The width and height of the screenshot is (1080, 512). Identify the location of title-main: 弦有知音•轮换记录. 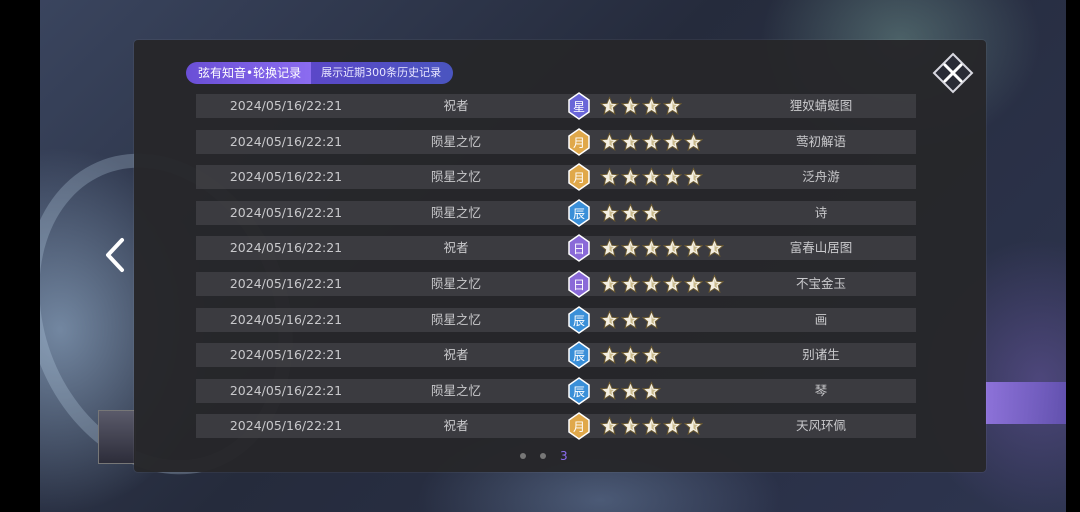
(249, 73).